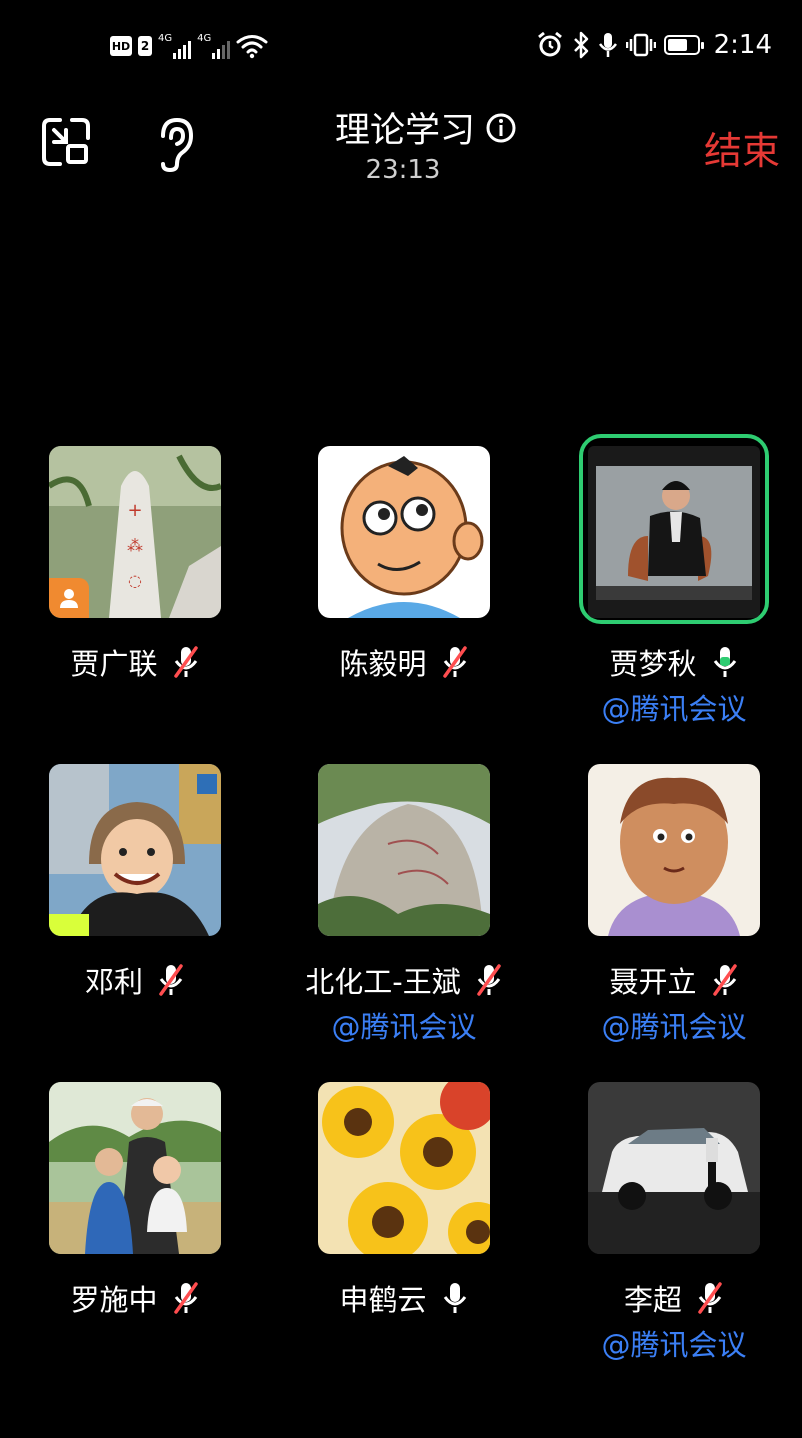 The width and height of the screenshot is (802, 1438). I want to click on seated-woman-photo, so click(674, 532).